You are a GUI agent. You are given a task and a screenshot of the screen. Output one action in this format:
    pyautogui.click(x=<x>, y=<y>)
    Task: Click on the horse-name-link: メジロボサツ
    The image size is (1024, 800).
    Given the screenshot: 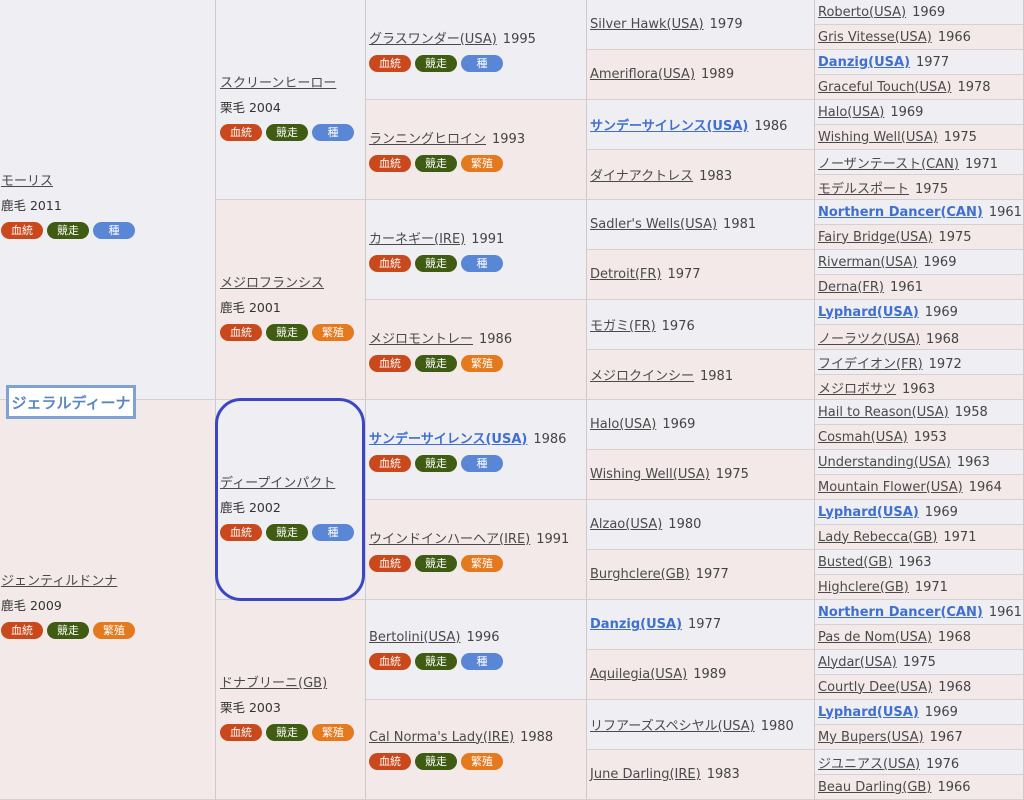 What is the action you would take?
    pyautogui.click(x=857, y=387)
    